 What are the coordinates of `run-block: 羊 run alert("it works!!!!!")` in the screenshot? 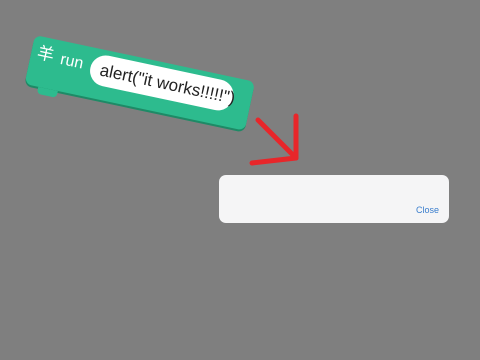 It's located at (140, 83).